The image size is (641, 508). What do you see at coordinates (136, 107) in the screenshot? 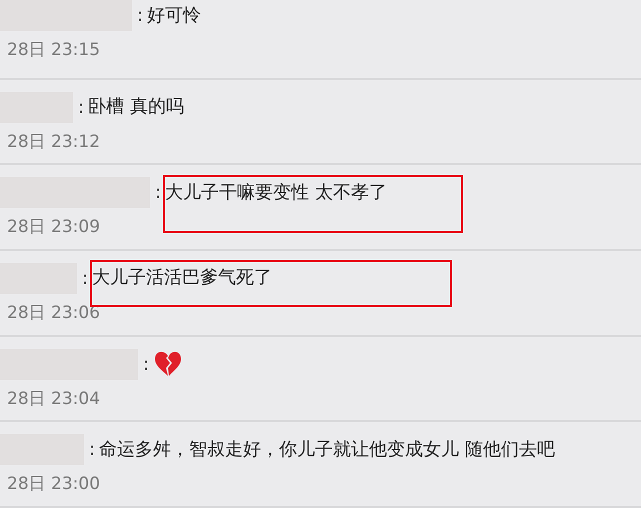
I see `comment-text: 卧槽 真的吗` at bounding box center [136, 107].